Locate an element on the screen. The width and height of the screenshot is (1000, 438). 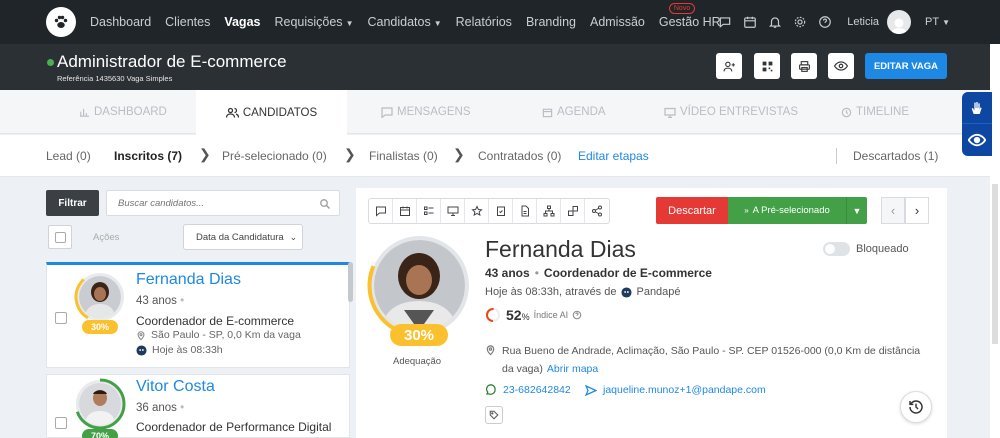
nav-requisicoes: Requisições ▼ is located at coordinates (313, 22).